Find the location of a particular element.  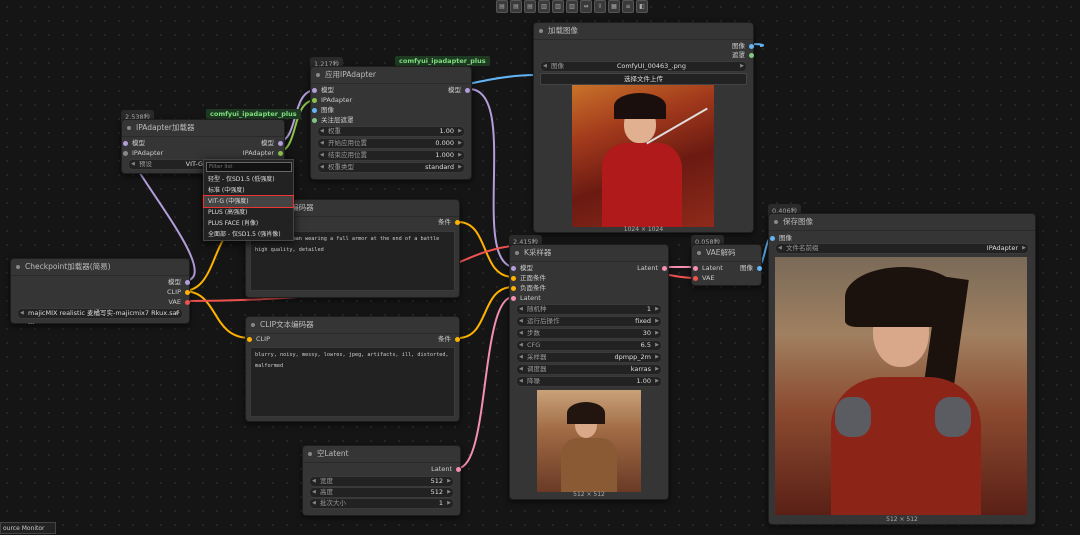

node-title: Checkpoint加载器(简易) is located at coordinates (100, 267).